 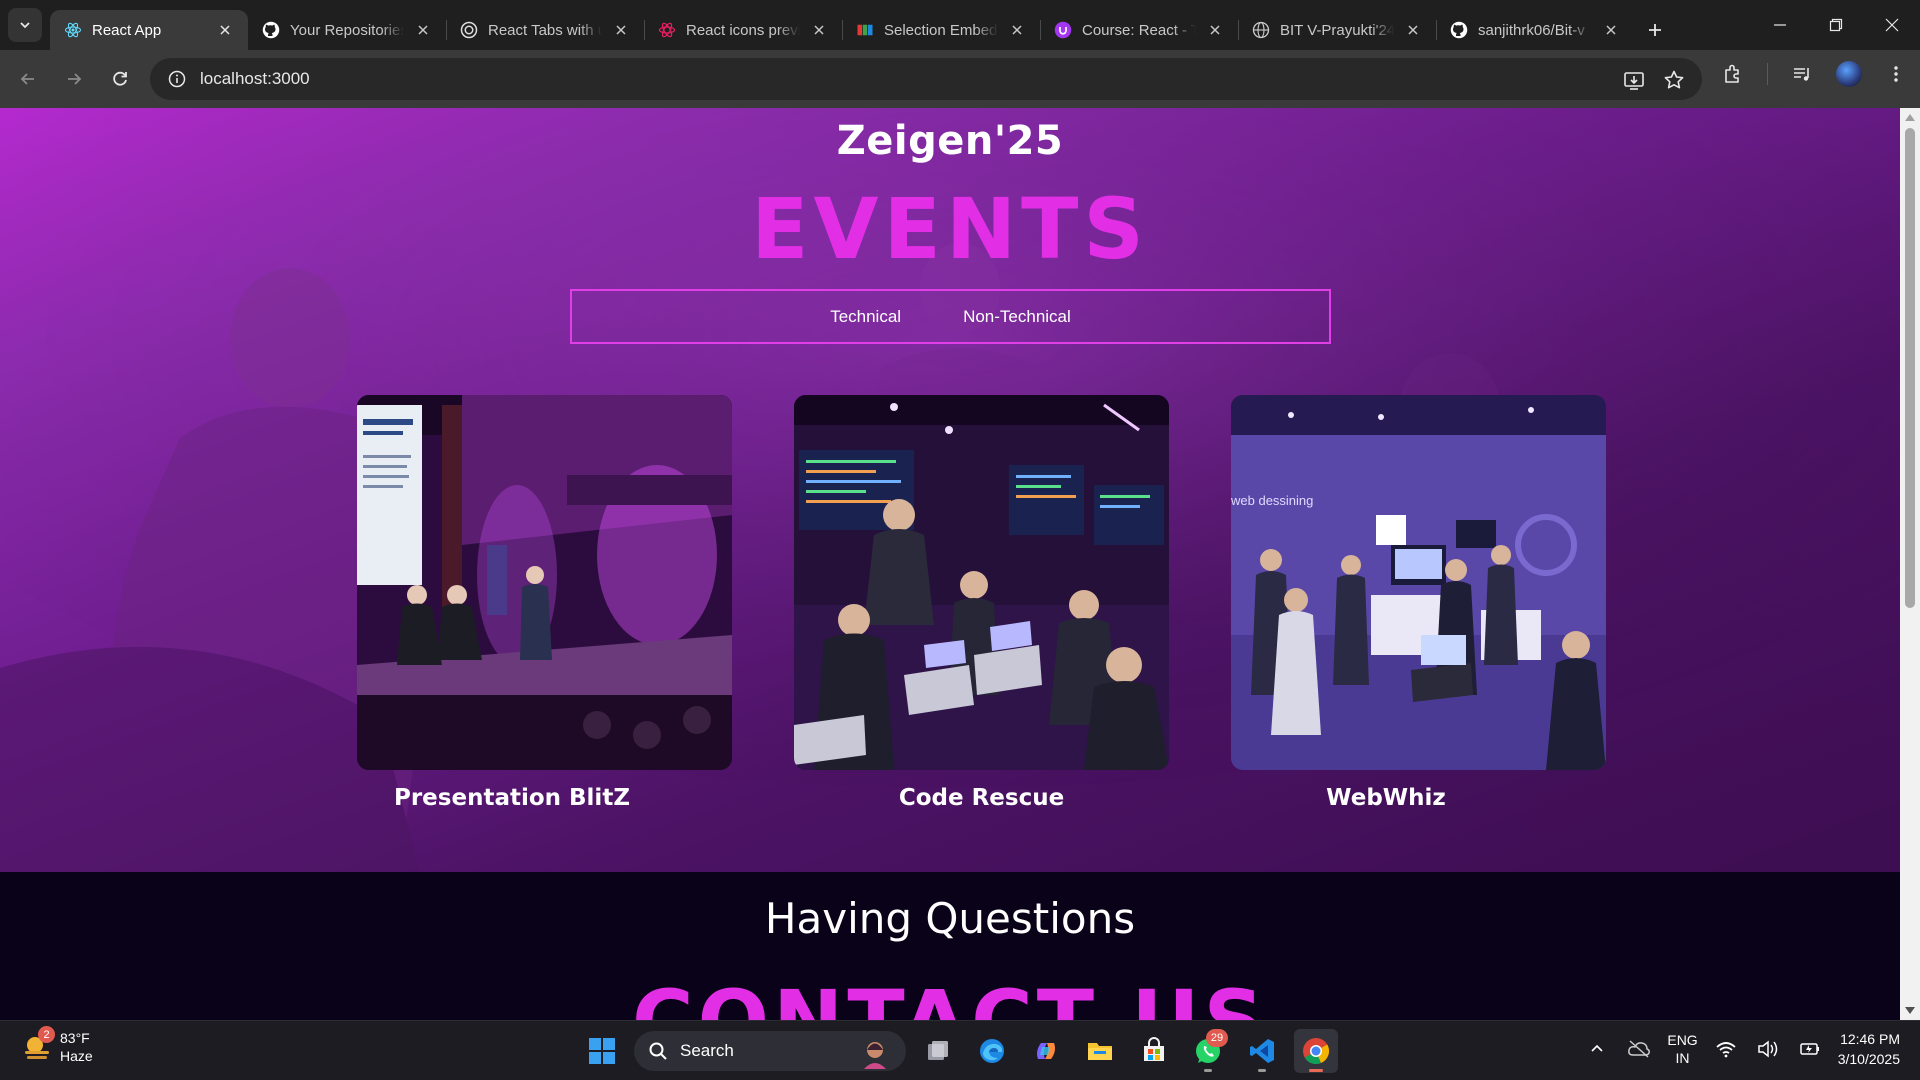 I want to click on volume-icon, so click(x=1768, y=1049).